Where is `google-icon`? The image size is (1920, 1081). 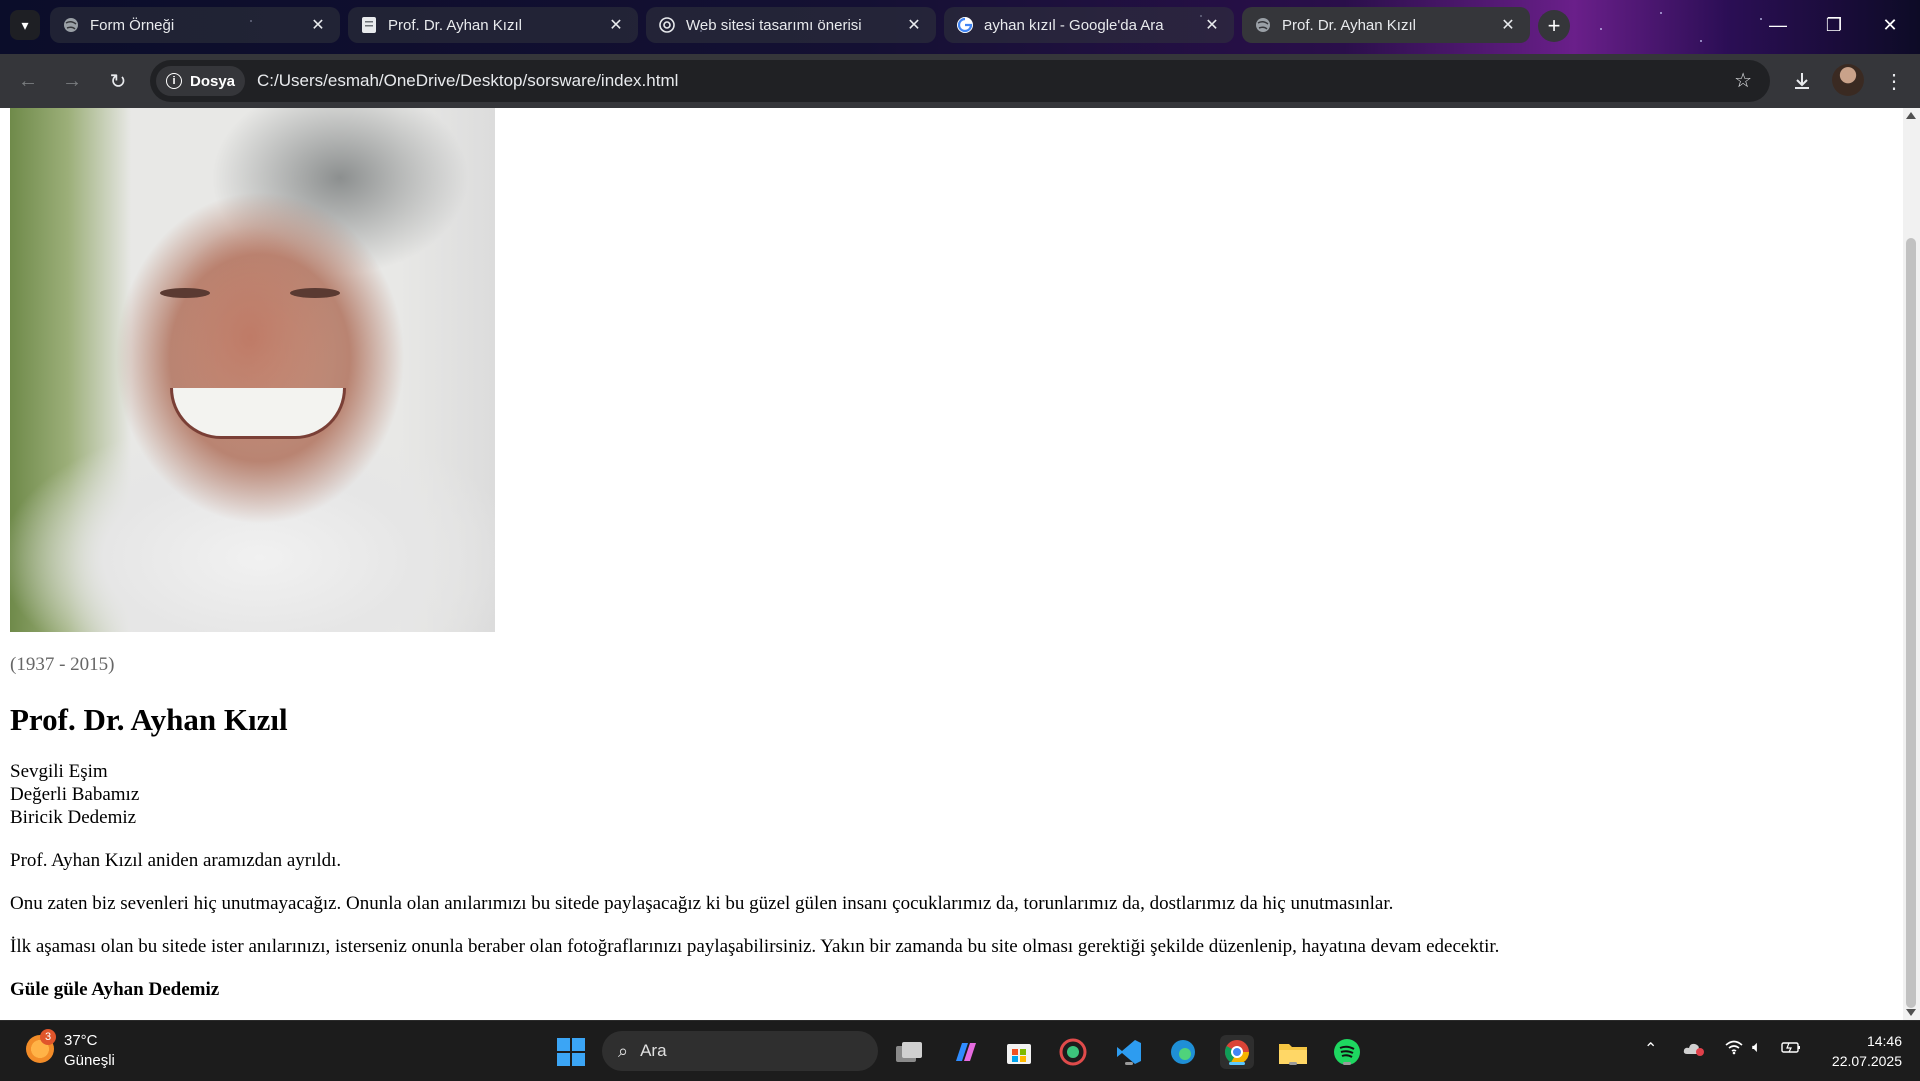
google-icon is located at coordinates (965, 25).